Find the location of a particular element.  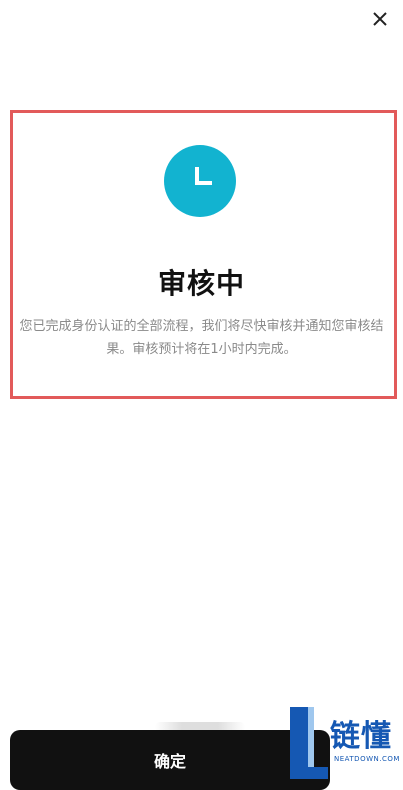

confirm-label: 确定 is located at coordinates (169, 761).